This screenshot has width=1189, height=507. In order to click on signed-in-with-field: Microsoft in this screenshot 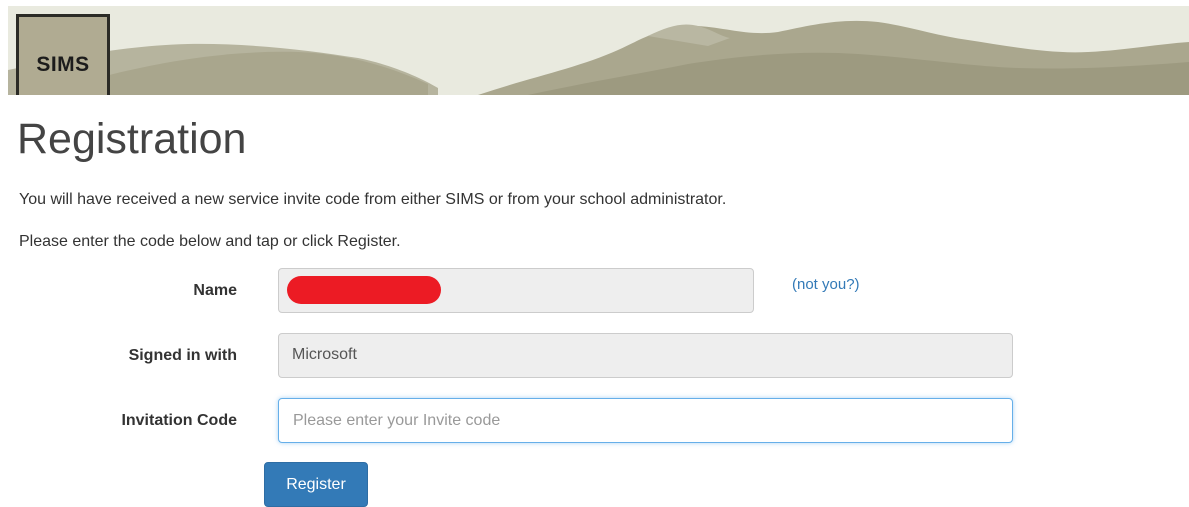, I will do `click(645, 355)`.